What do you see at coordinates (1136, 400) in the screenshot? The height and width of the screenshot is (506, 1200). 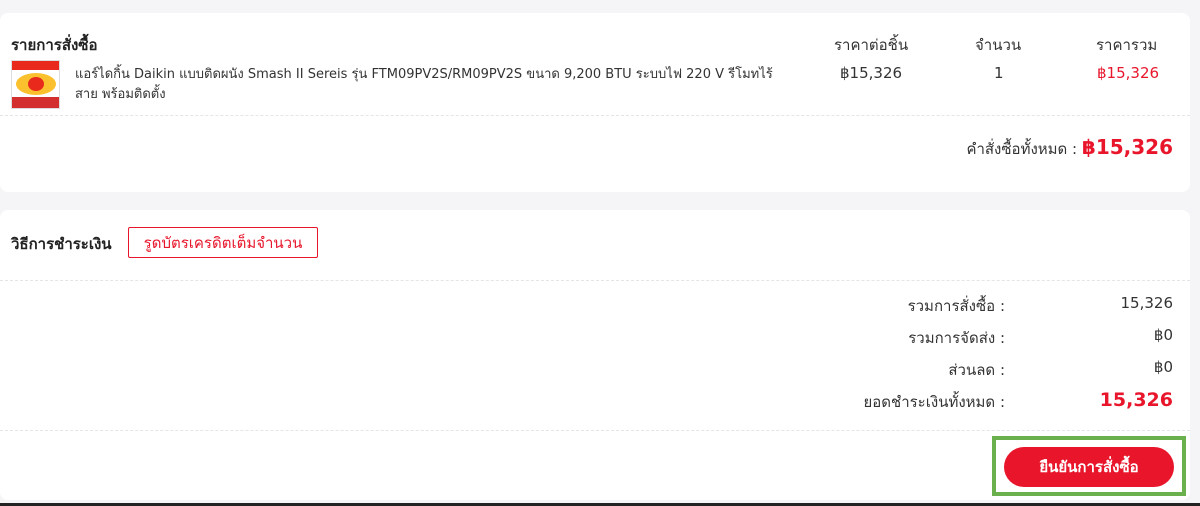 I see `total-payment-value: 15,326` at bounding box center [1136, 400].